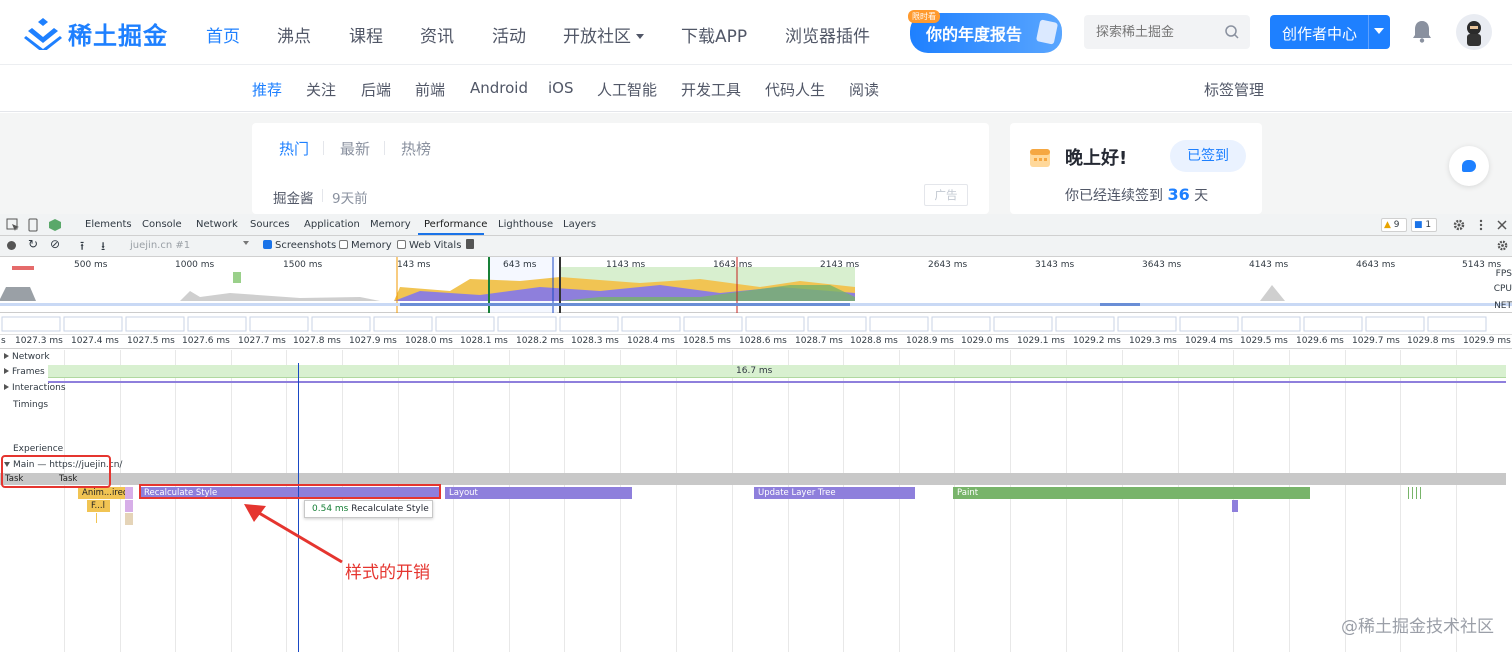 The image size is (1512, 652). What do you see at coordinates (108, 224) in the screenshot?
I see `tab-elements: Elements` at bounding box center [108, 224].